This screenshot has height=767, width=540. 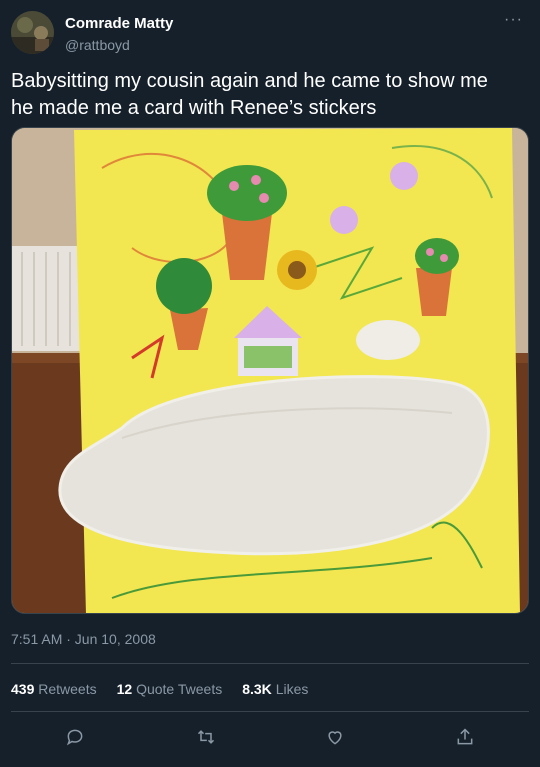 I want to click on tweet-stats: 439 Retweets 12 Quote Tweets 8.3K Likes, so click(x=169, y=689).